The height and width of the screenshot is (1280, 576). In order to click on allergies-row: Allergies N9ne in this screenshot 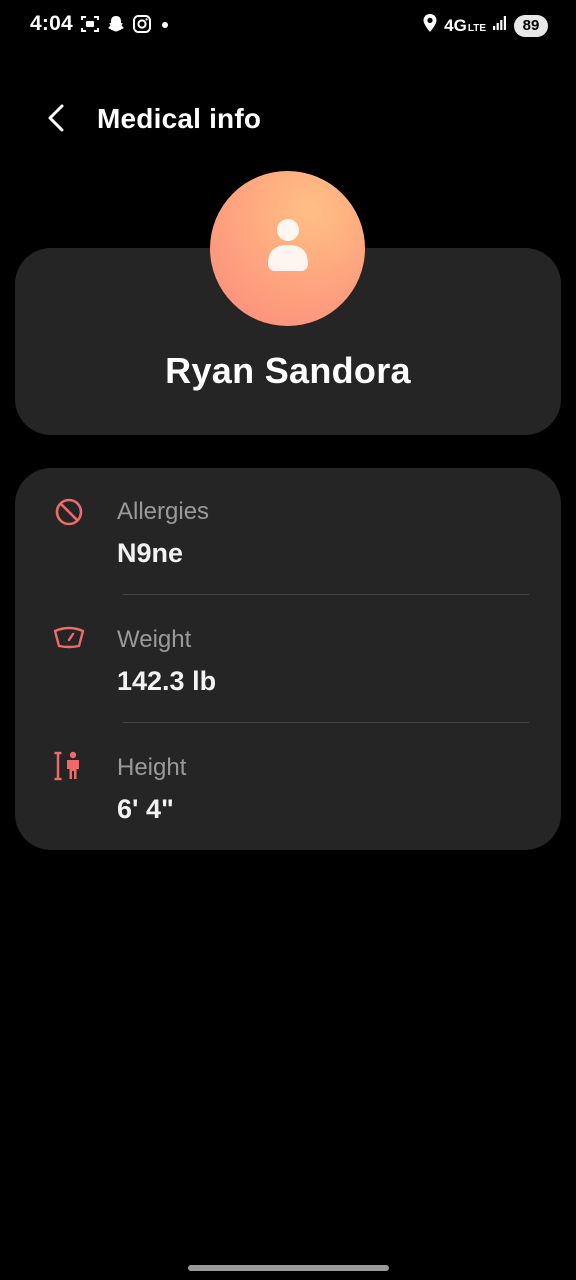, I will do `click(288, 532)`.